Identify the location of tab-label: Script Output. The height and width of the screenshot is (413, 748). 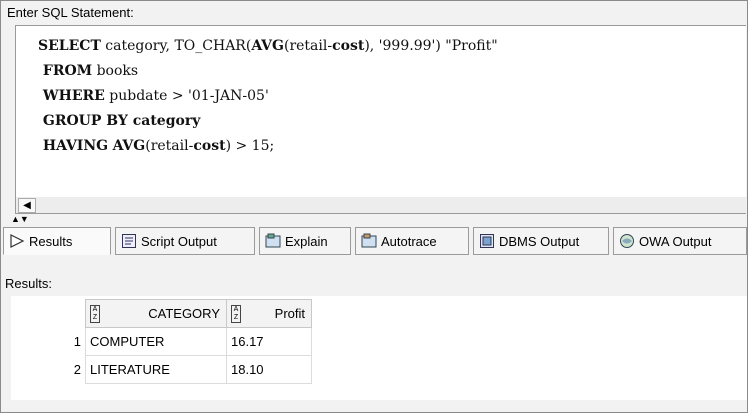
(179, 241).